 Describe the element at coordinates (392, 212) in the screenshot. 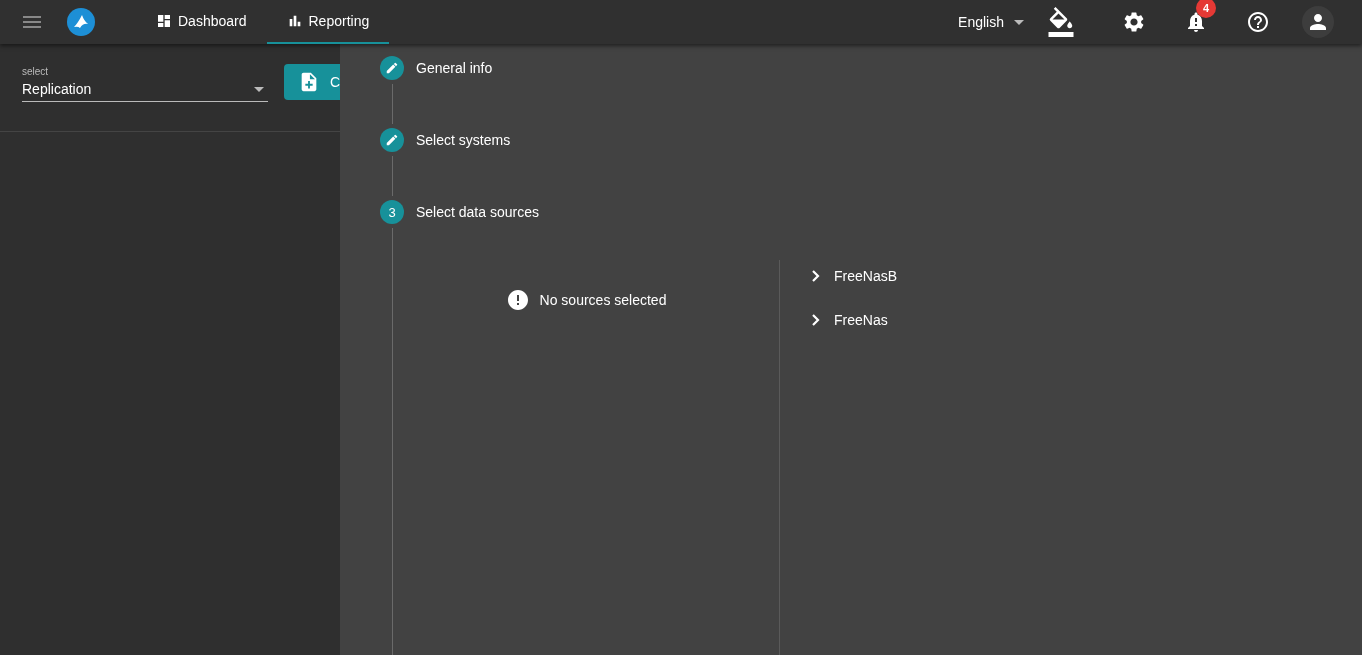

I see `step-number: 3` at that location.